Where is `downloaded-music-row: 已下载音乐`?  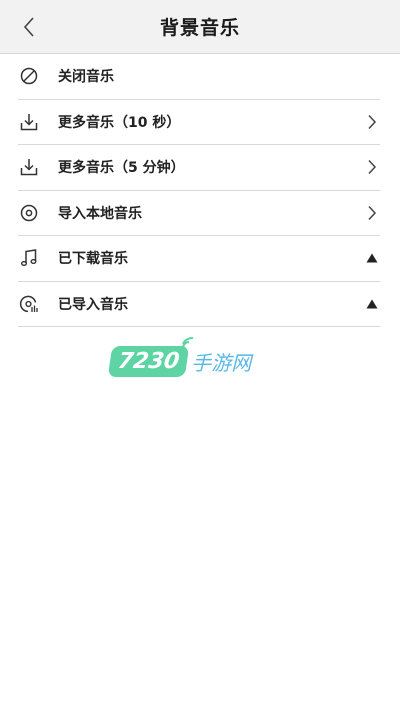
downloaded-music-row: 已下载音乐 is located at coordinates (199, 259).